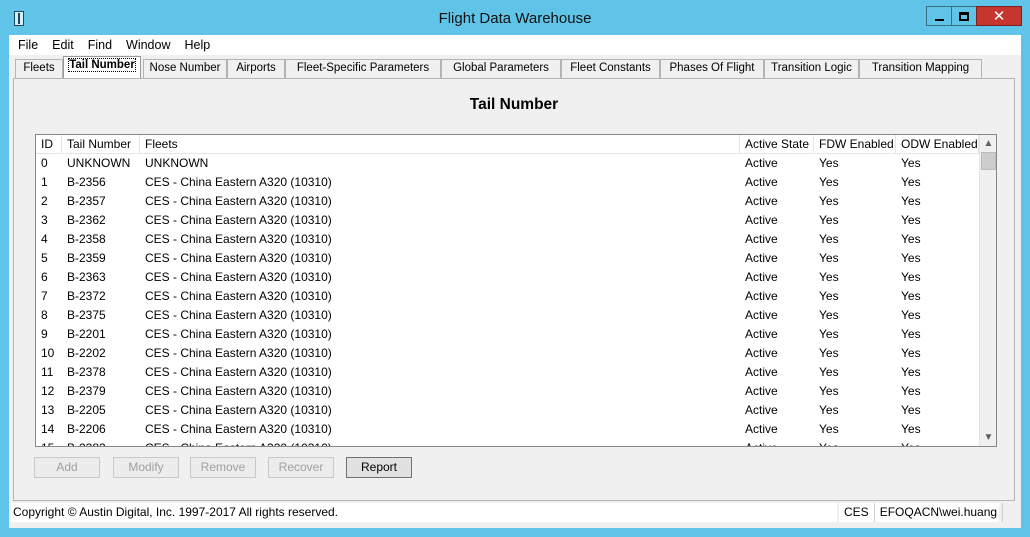 The height and width of the screenshot is (537, 1030). I want to click on menu-window: Window, so click(148, 45).